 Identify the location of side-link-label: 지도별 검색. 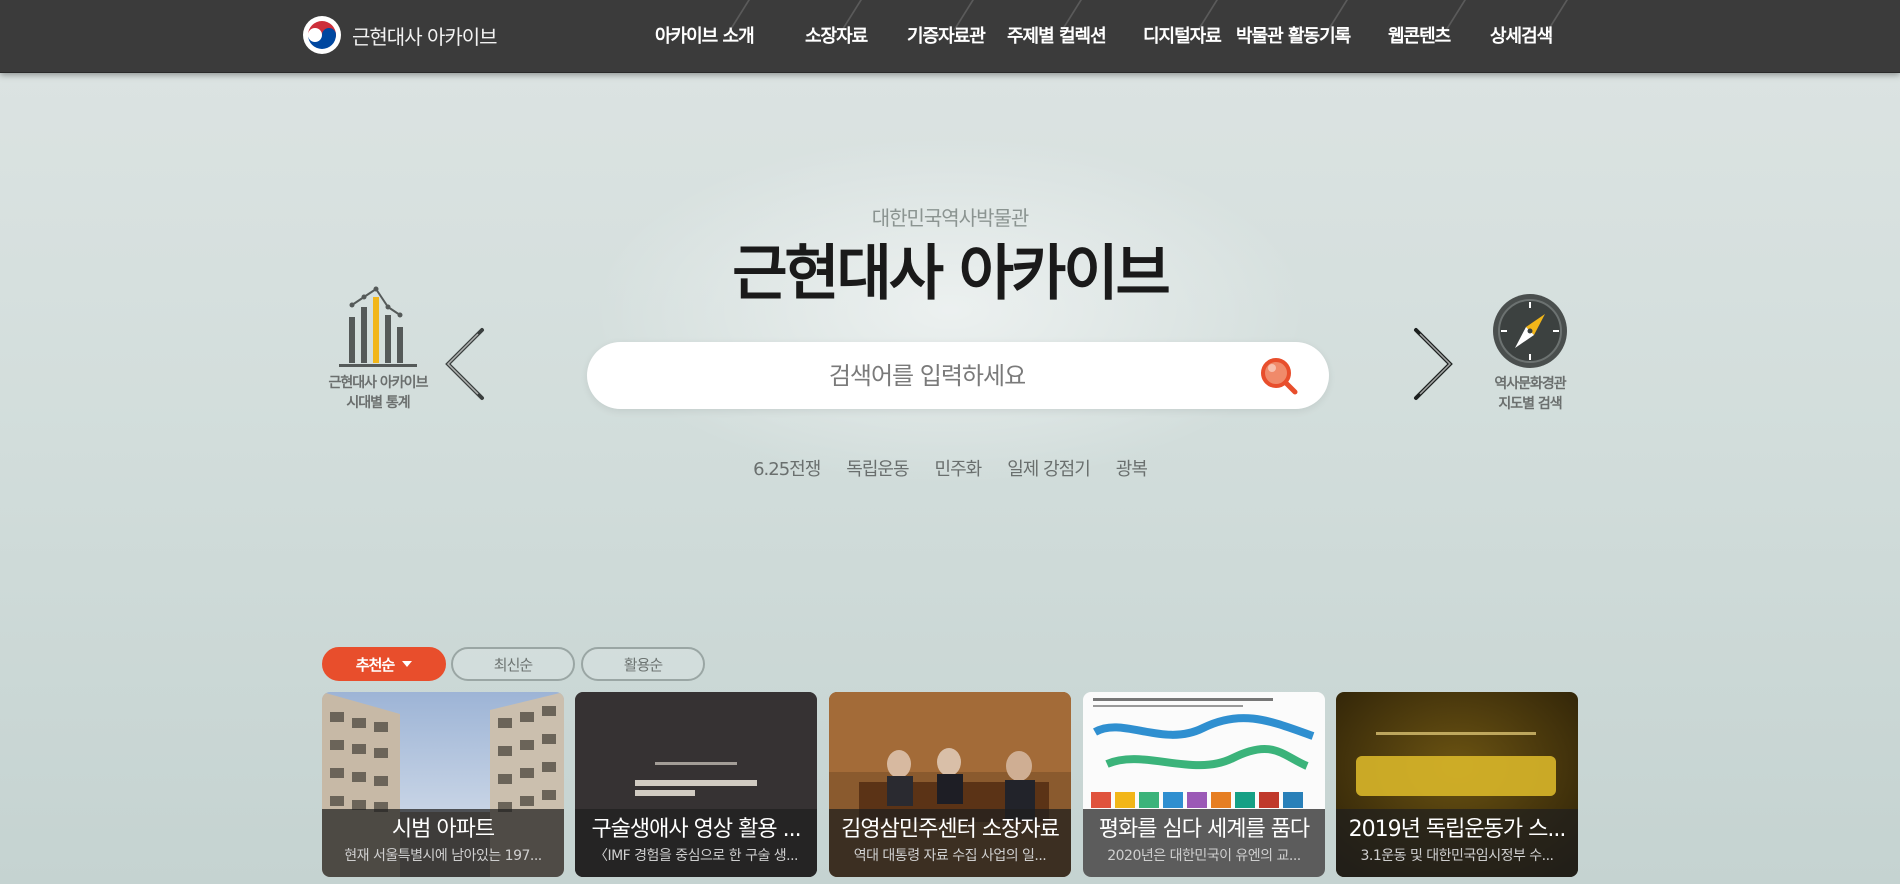
(1530, 404).